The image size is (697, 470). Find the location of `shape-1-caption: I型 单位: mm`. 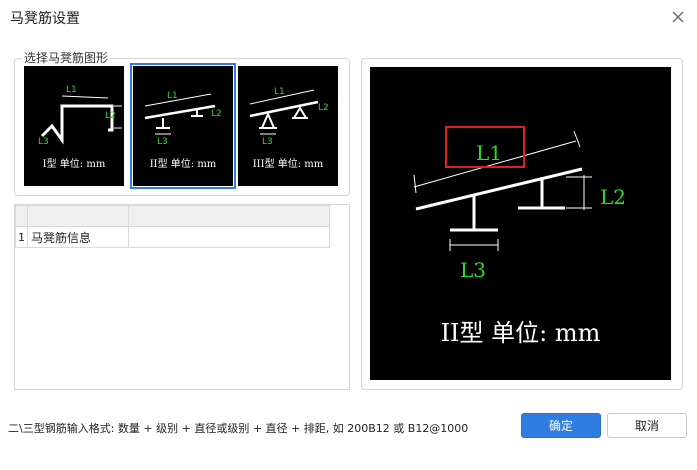

shape-1-caption: I型 单位: mm is located at coordinates (74, 164).